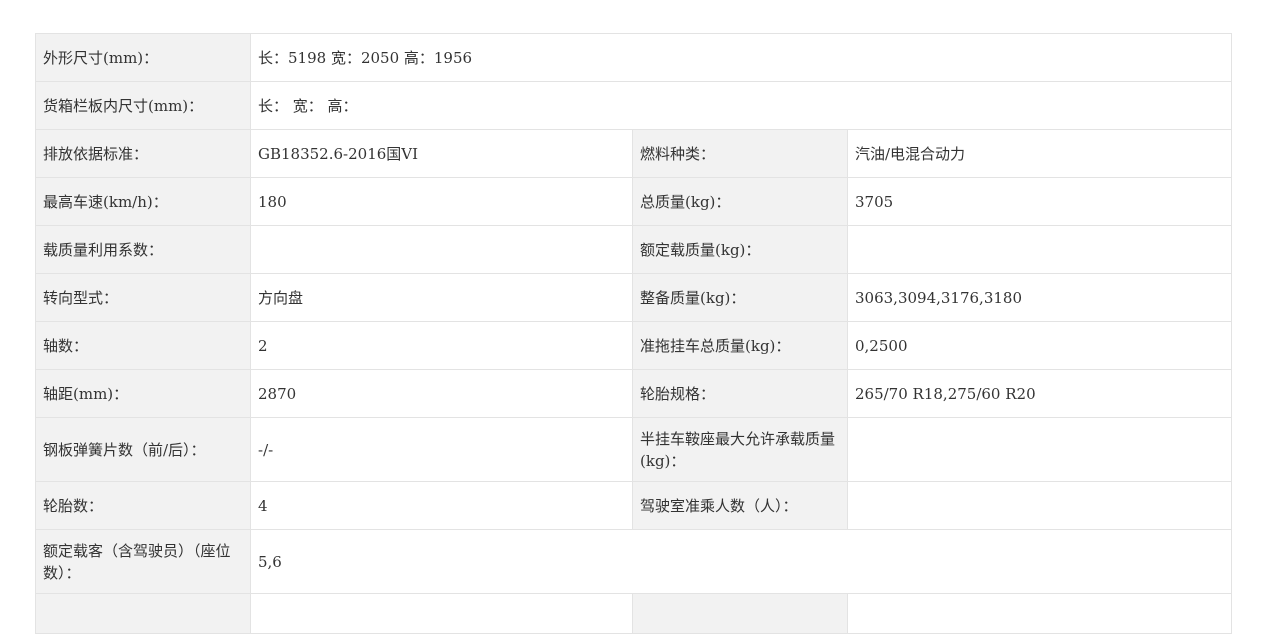 This screenshot has height=634, width=1270. I want to click on table-row, so click(634, 613).